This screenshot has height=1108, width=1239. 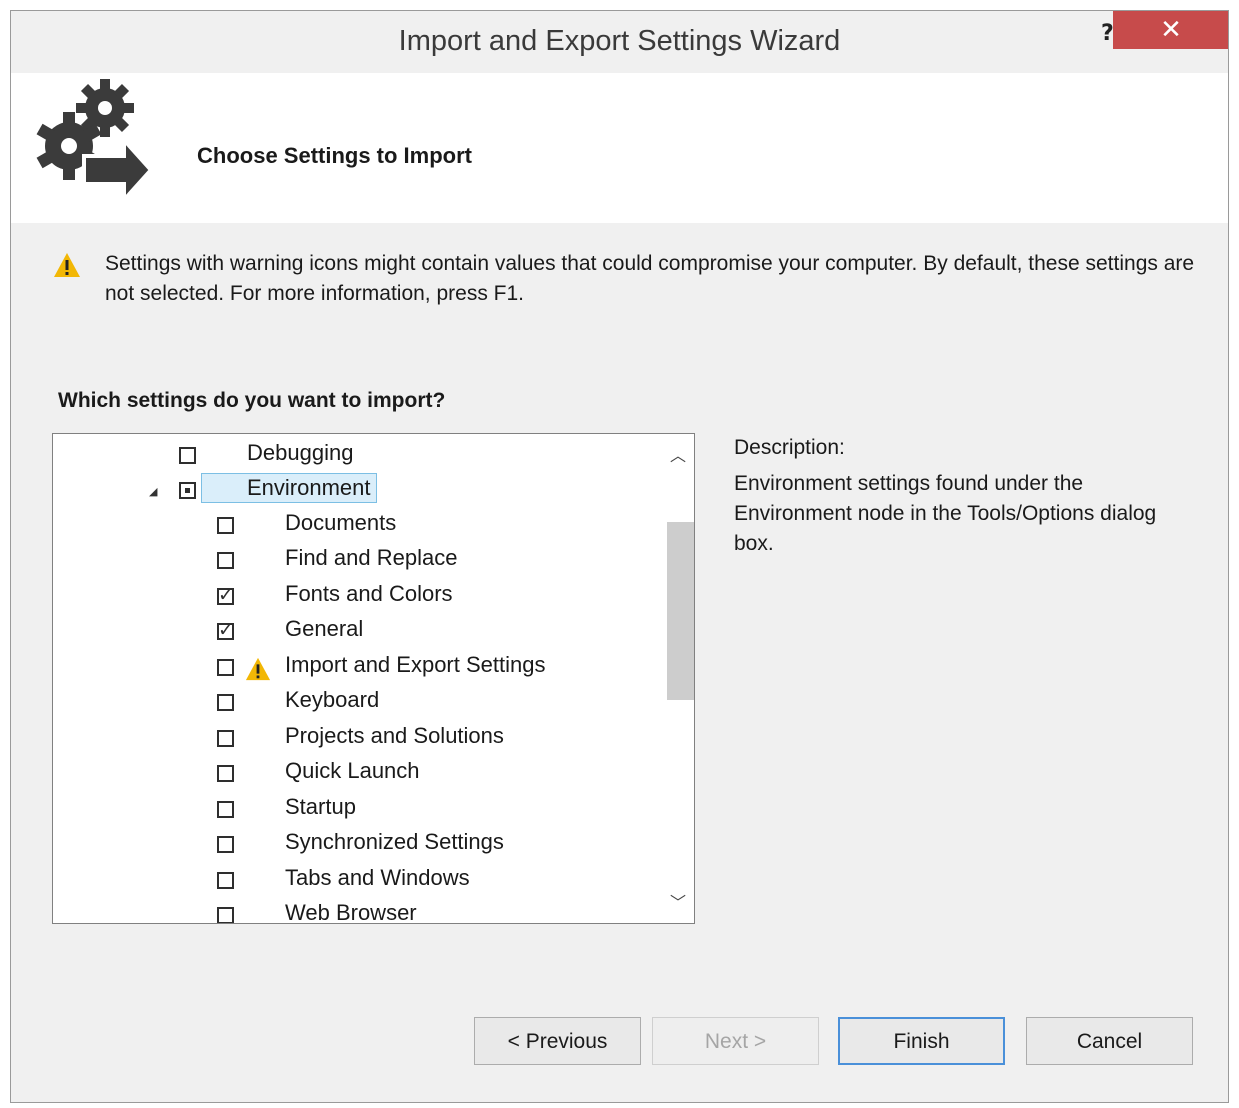 I want to click on tree-item-fonts-and-colors: Fonts and Colors, so click(x=353, y=597).